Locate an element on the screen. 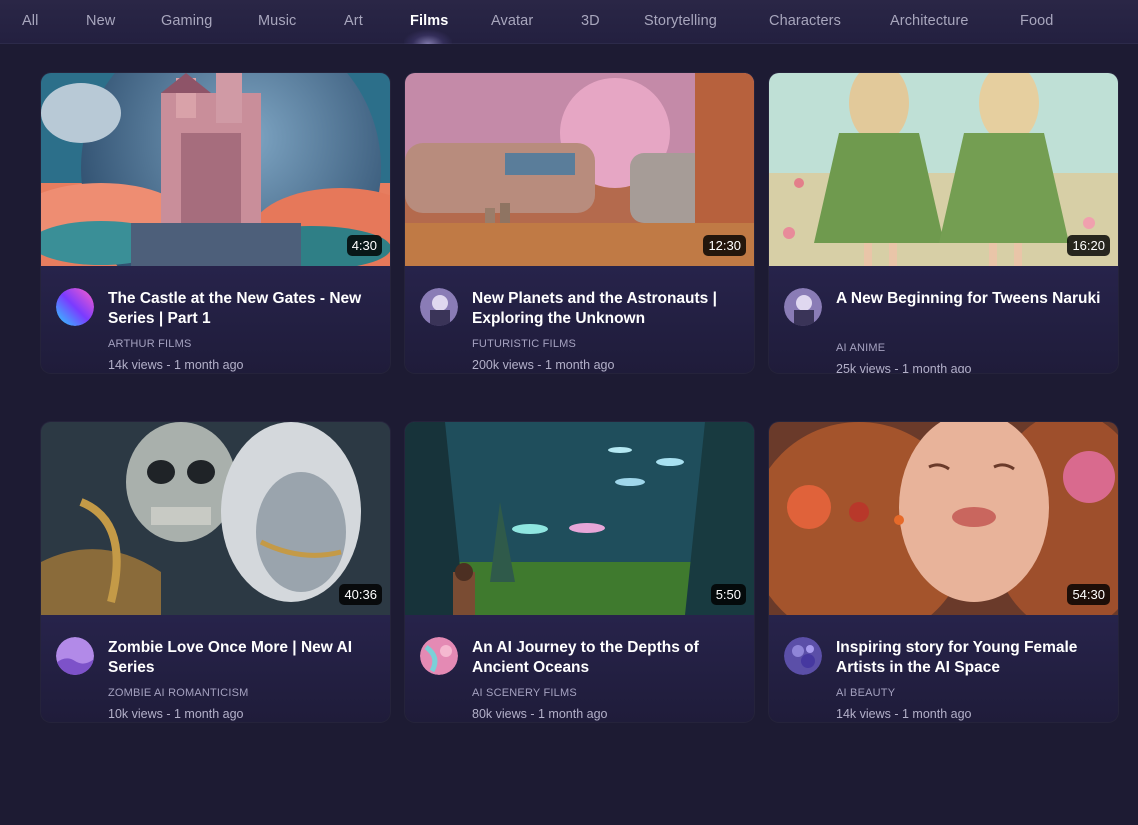  tab-films: Films is located at coordinates (429, 21).